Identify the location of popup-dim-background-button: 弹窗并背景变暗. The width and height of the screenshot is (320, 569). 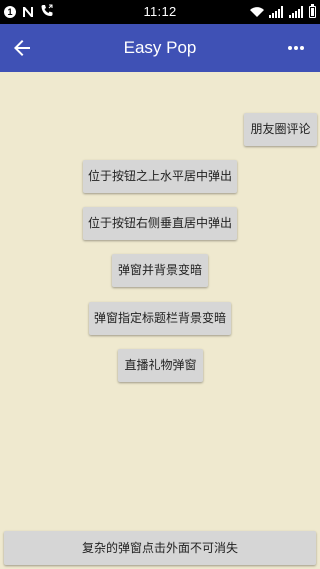
(160, 270).